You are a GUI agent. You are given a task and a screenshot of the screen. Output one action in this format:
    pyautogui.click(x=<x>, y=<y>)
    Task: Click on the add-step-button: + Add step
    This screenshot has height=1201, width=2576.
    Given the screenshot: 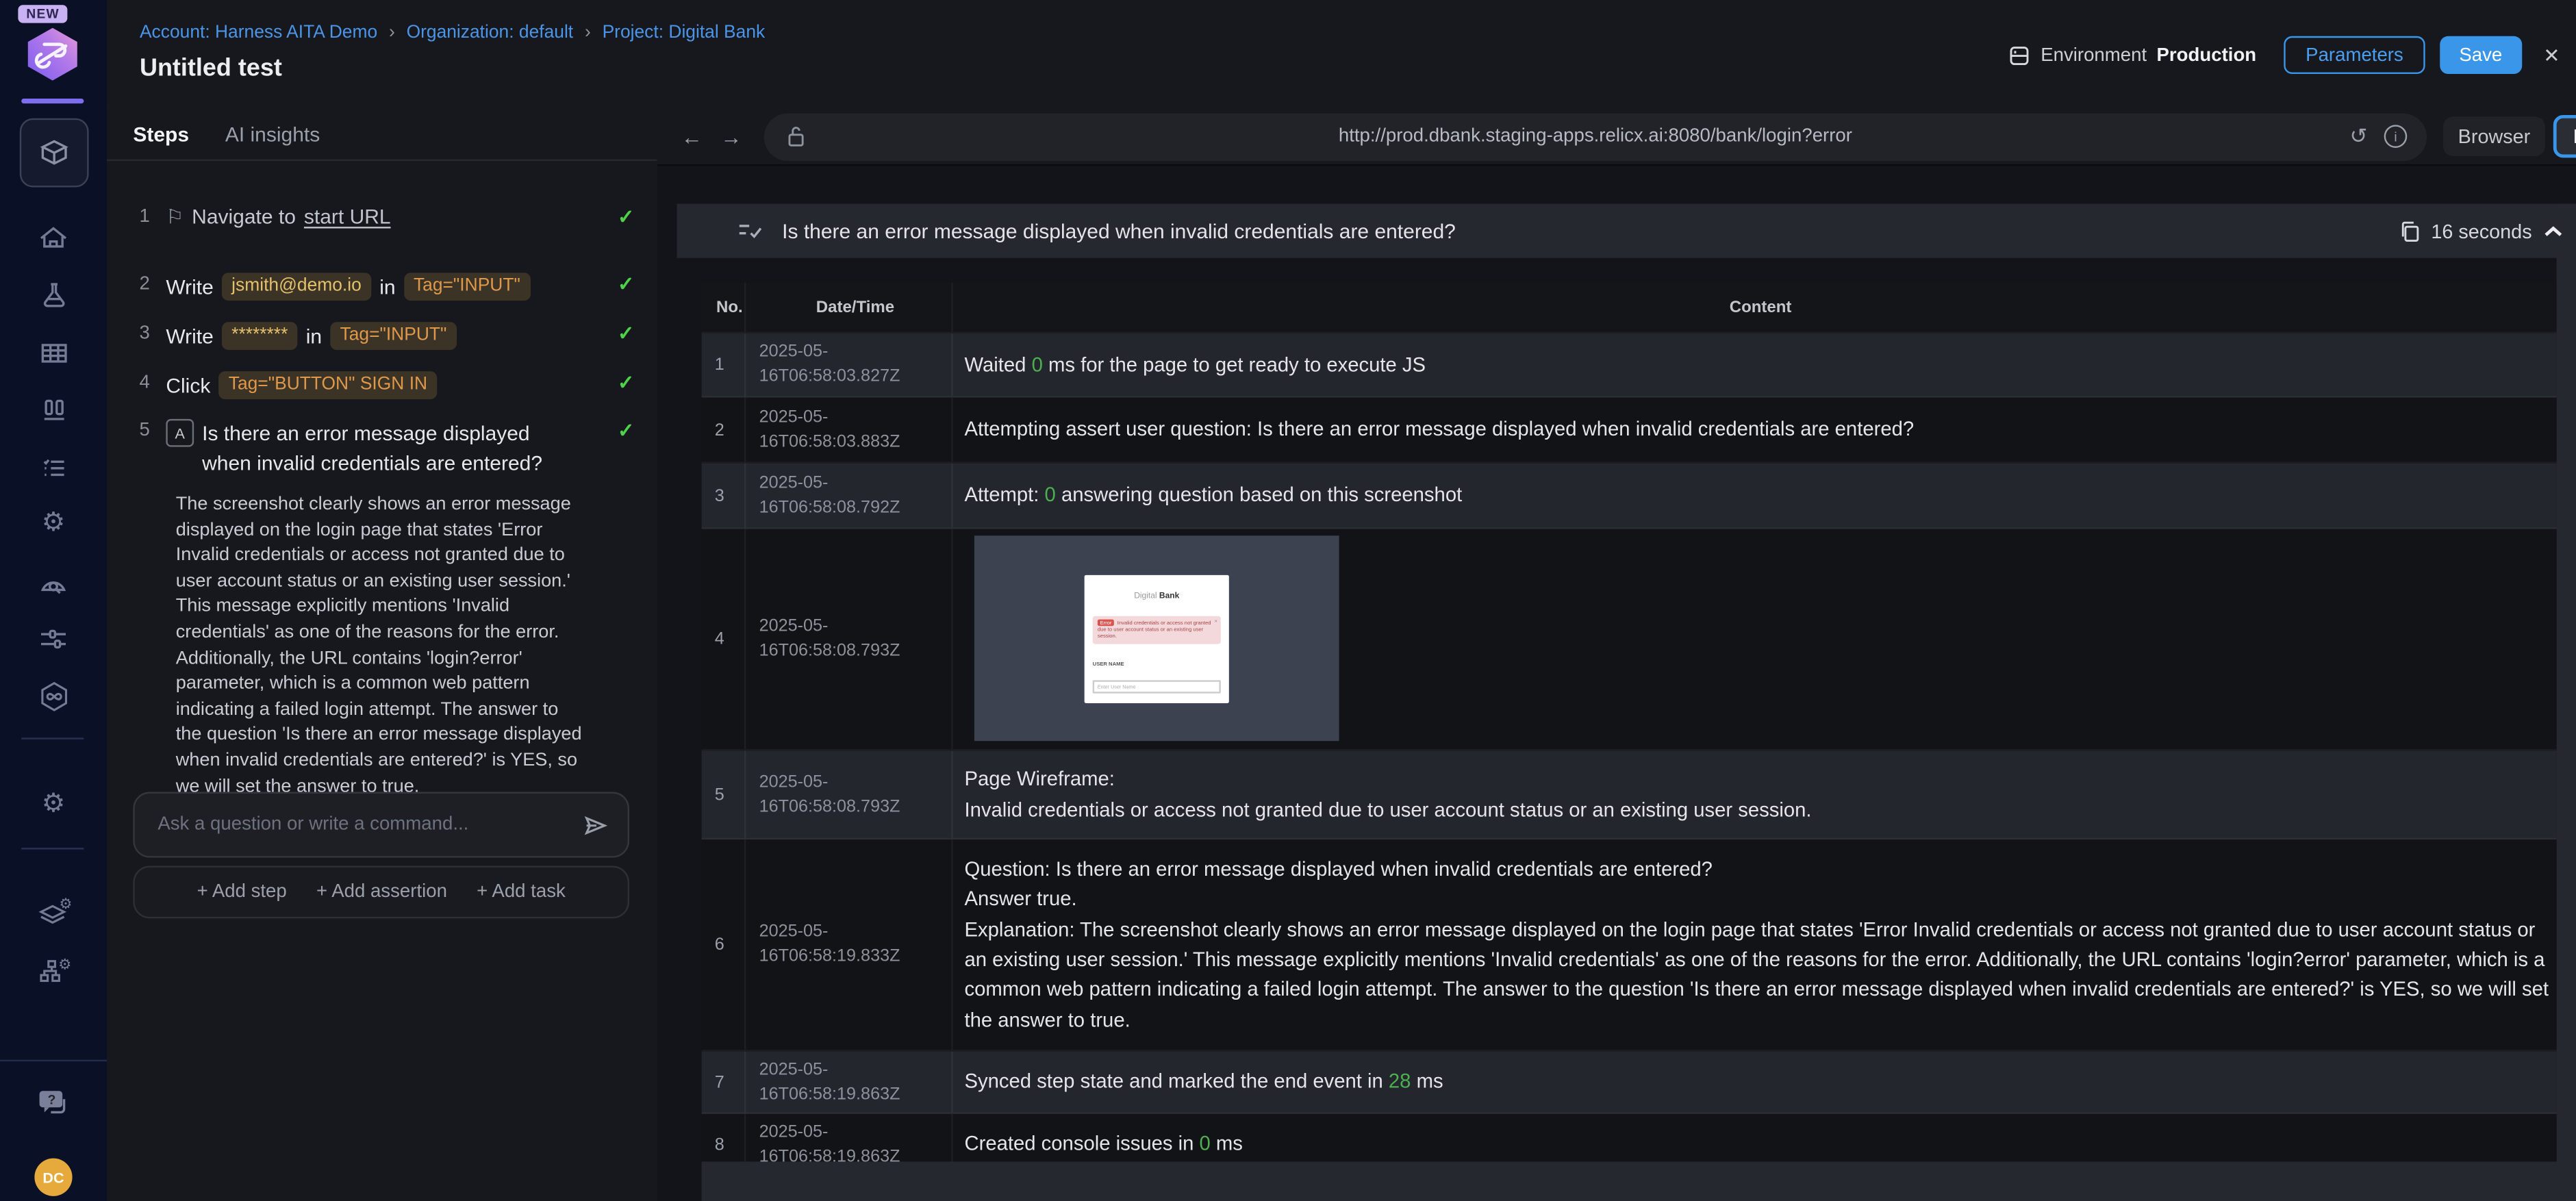 What is the action you would take?
    pyautogui.click(x=242, y=892)
    